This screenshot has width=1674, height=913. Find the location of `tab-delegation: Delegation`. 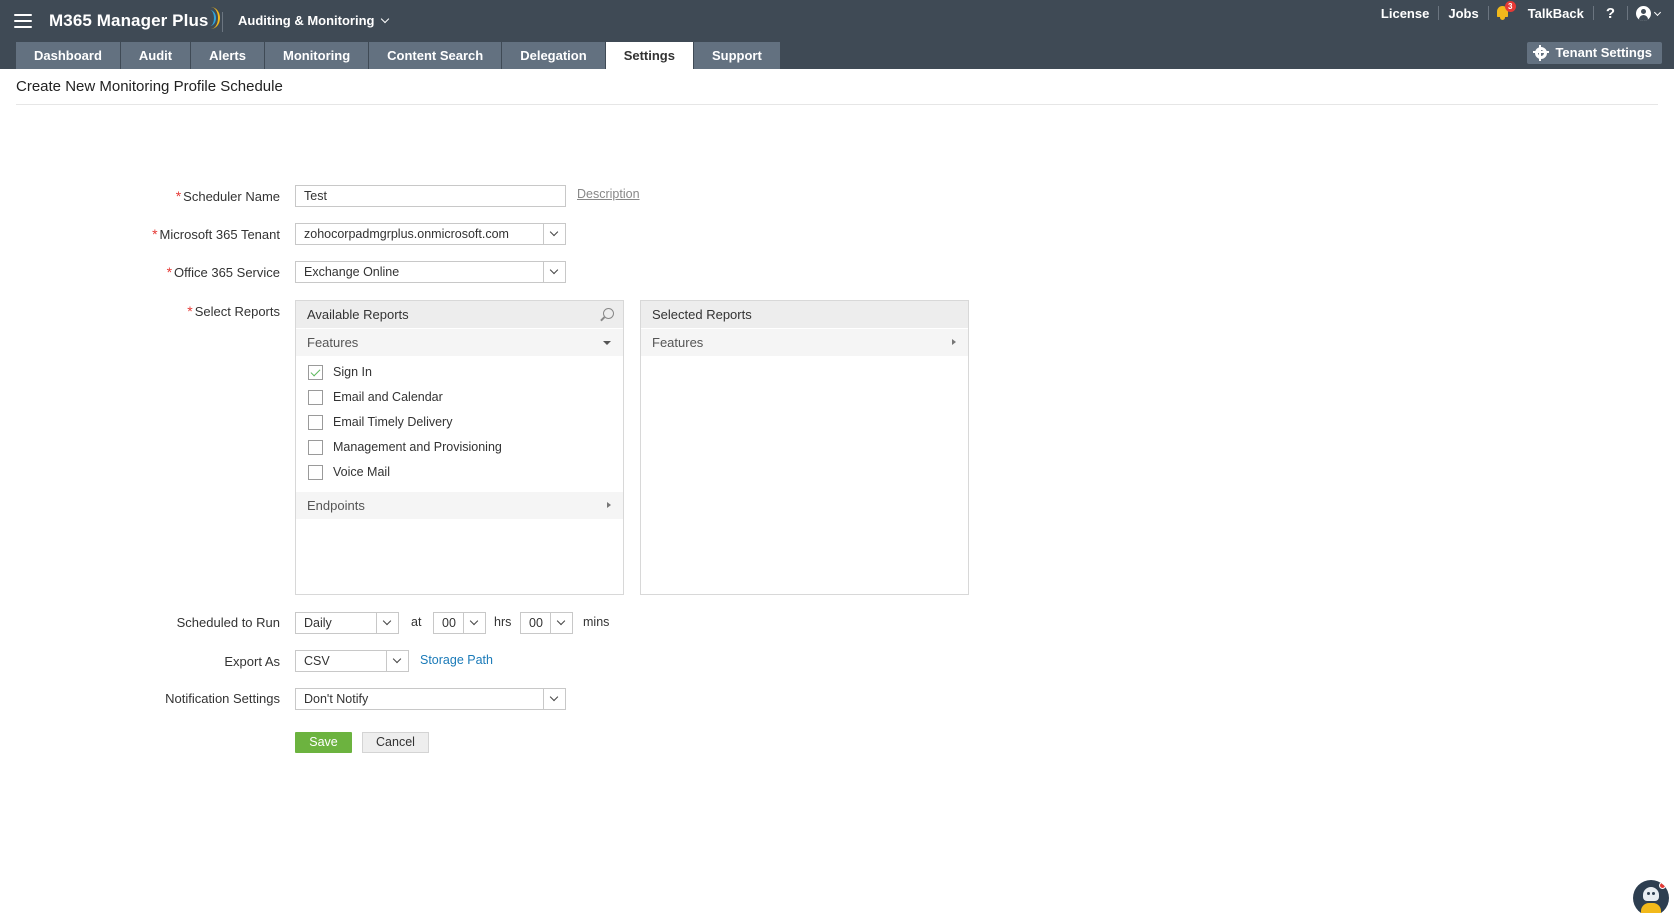

tab-delegation: Delegation is located at coordinates (553, 55).